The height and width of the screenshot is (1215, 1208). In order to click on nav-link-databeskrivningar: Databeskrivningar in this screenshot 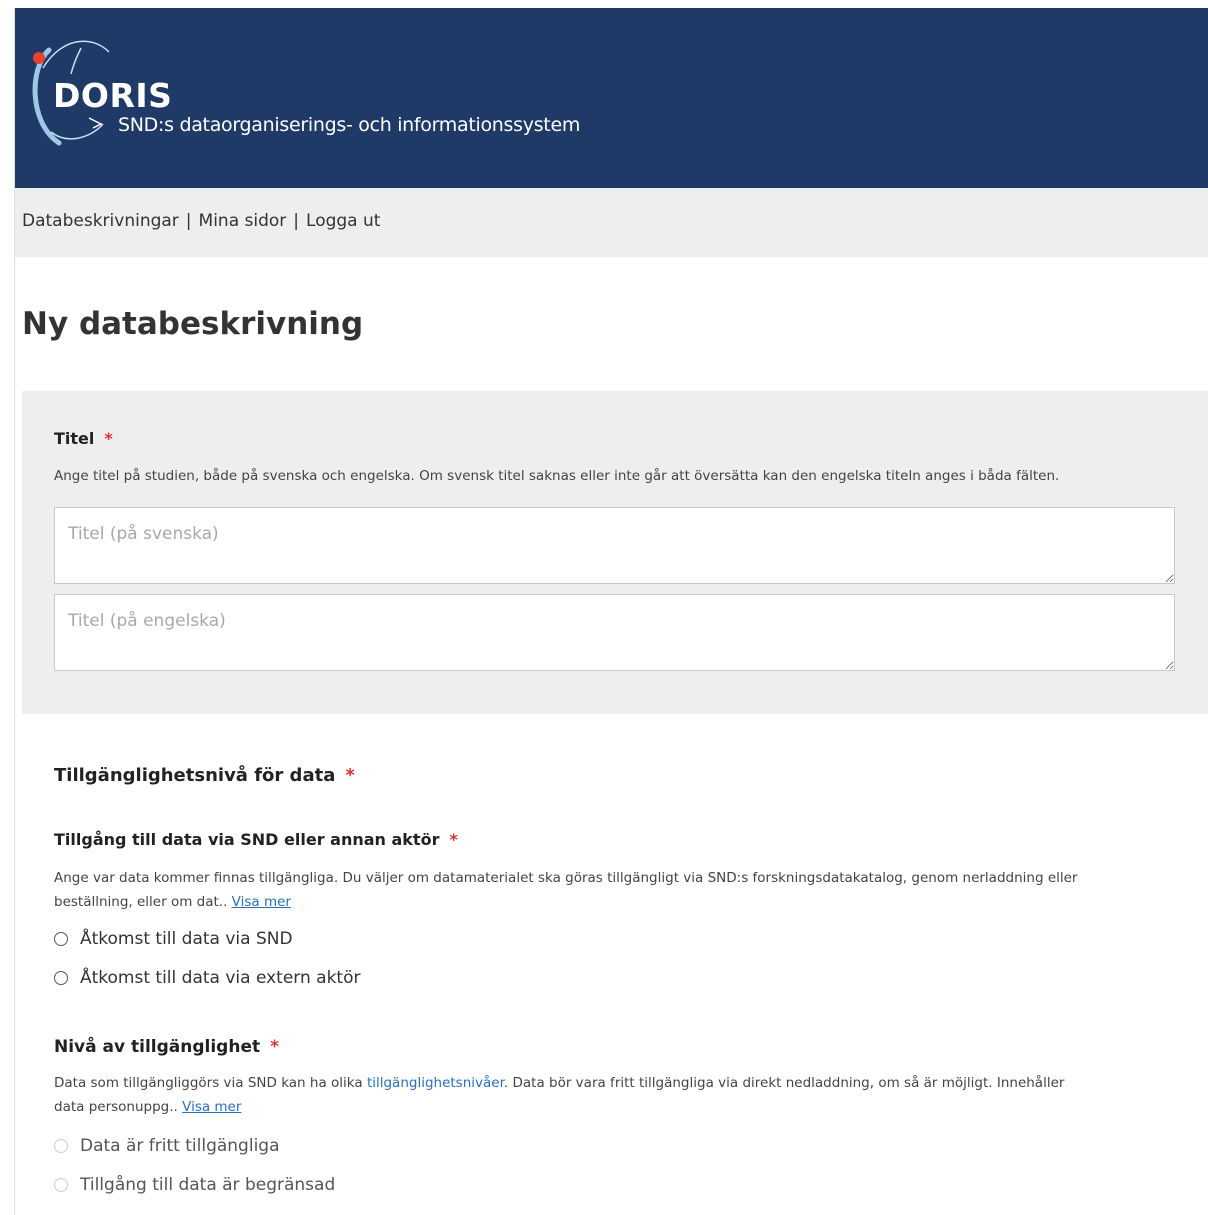, I will do `click(100, 221)`.